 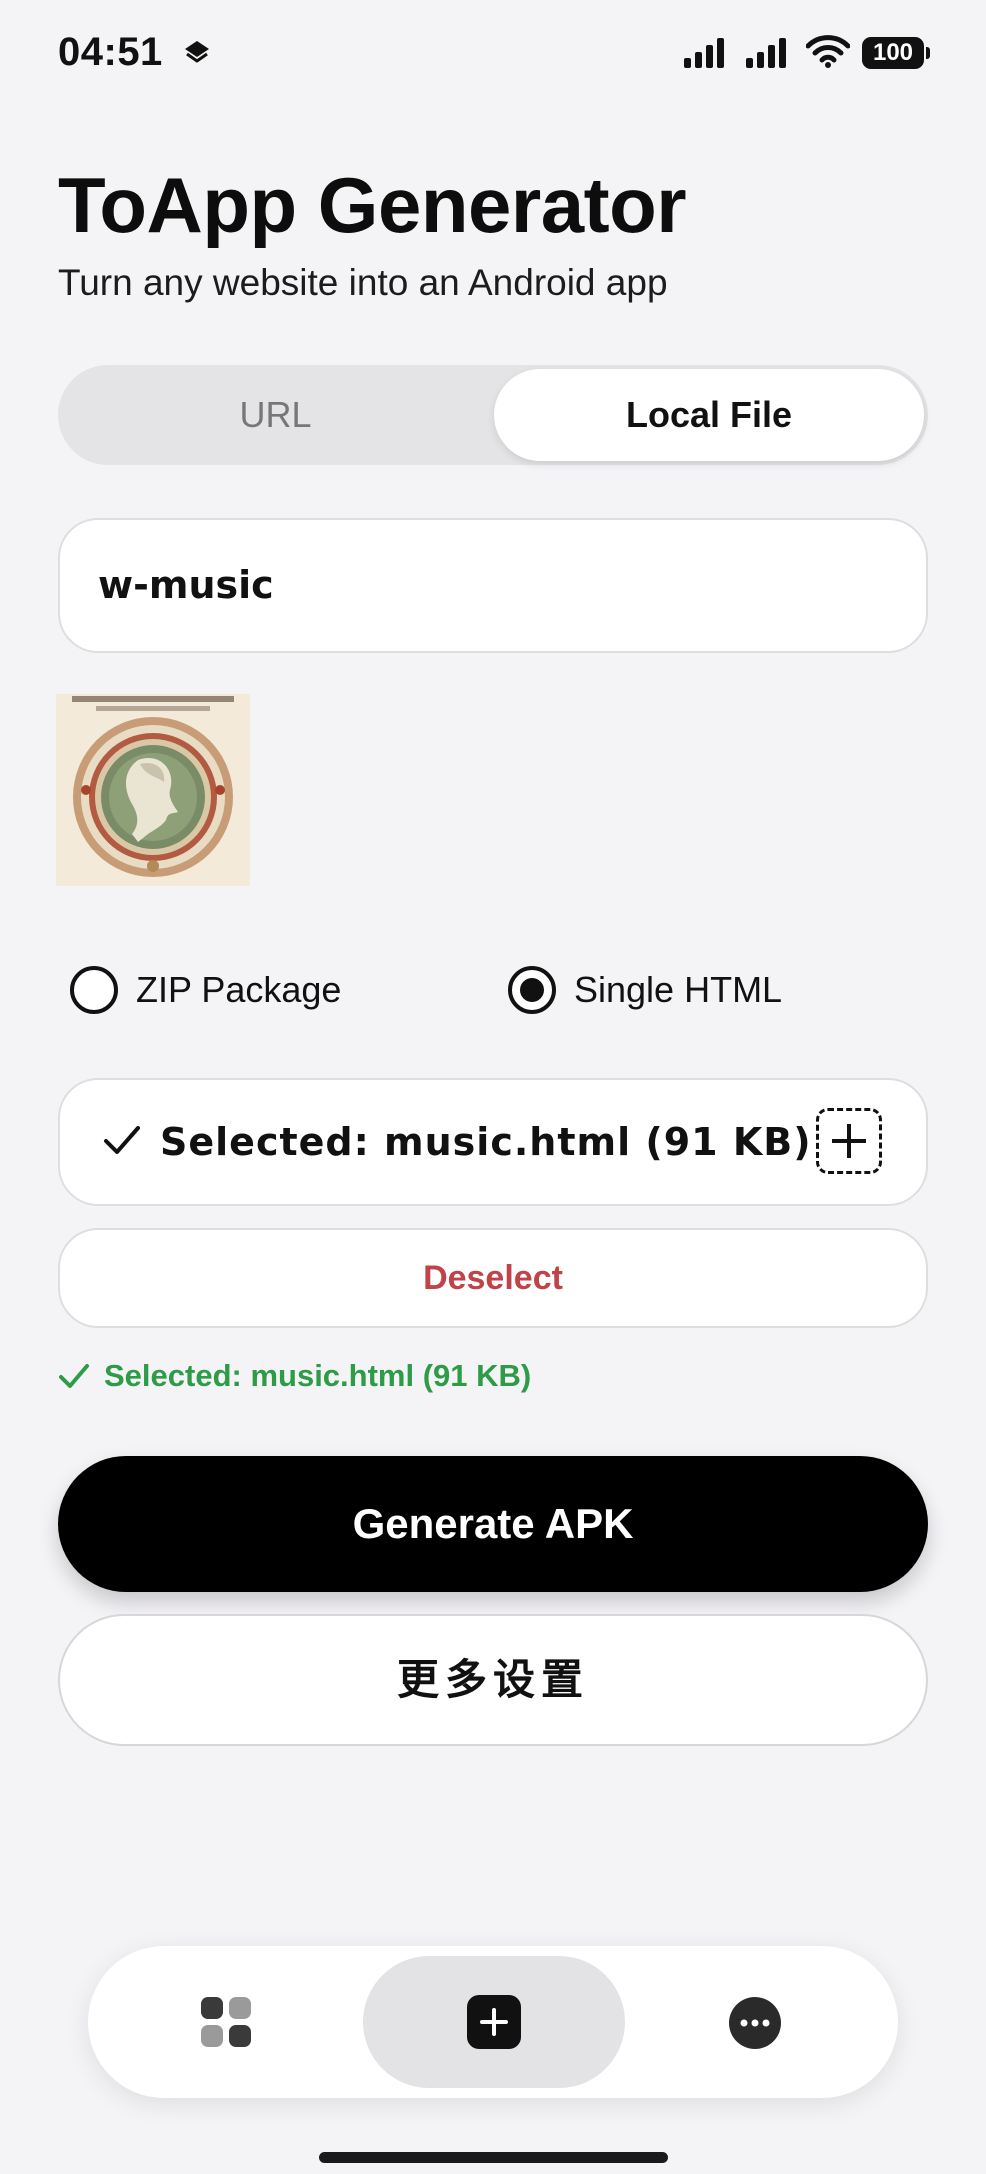 I want to click on cellular-signal-2-icon, so click(x=766, y=53).